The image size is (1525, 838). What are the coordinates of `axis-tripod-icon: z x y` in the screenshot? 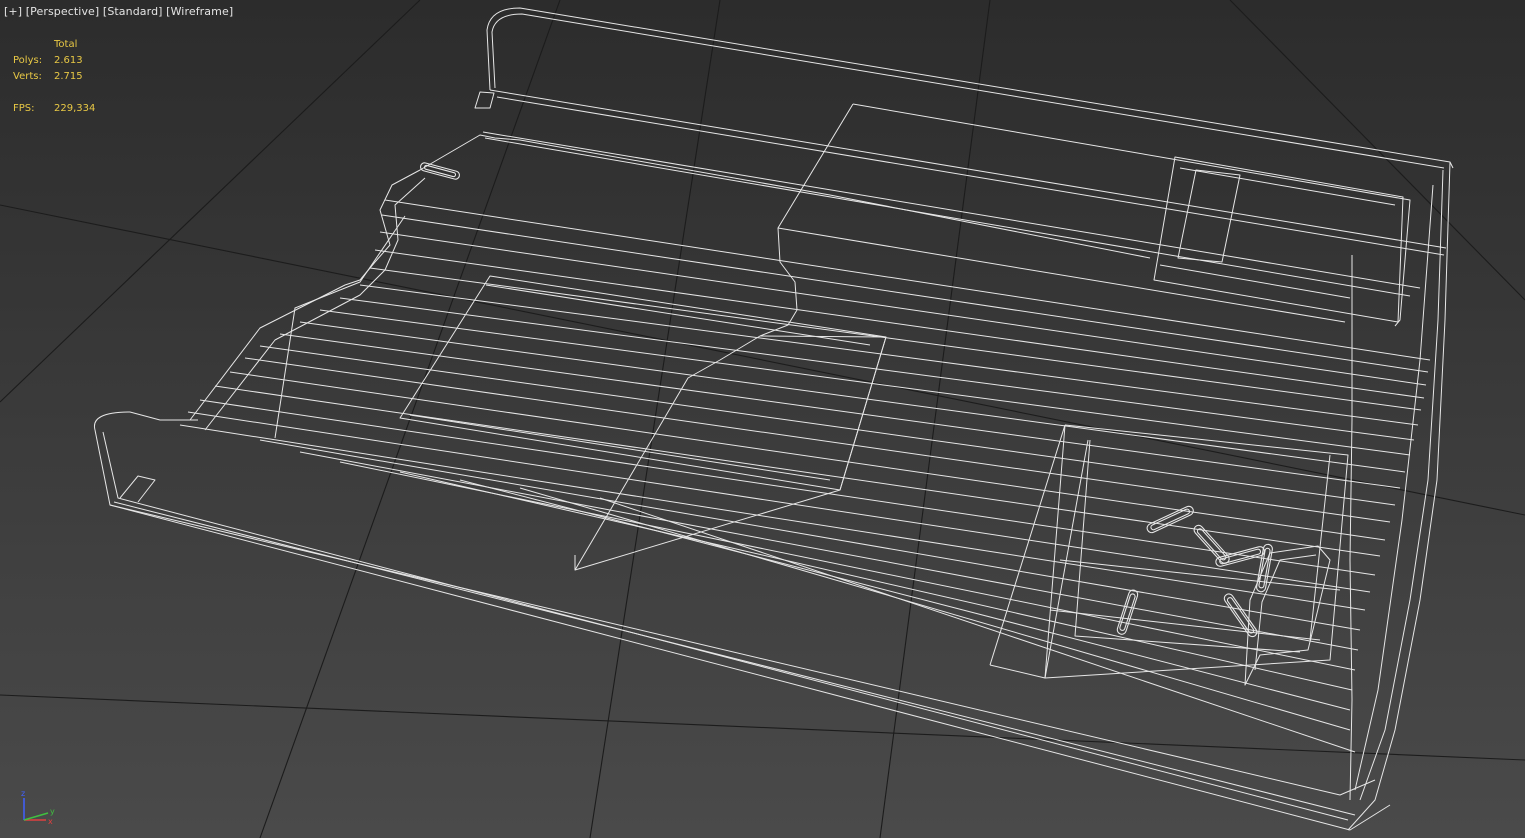 It's located at (38, 807).